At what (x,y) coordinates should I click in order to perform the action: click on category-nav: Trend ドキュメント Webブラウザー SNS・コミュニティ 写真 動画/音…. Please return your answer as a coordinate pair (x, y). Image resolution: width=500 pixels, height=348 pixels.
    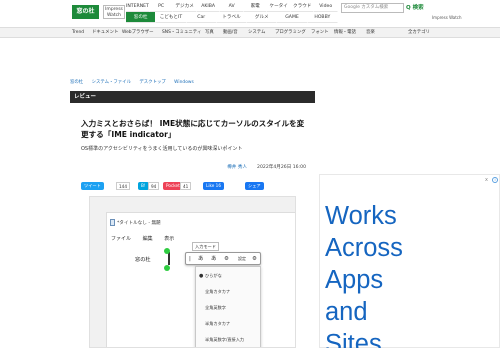
    Looking at the image, I should click on (250, 32).